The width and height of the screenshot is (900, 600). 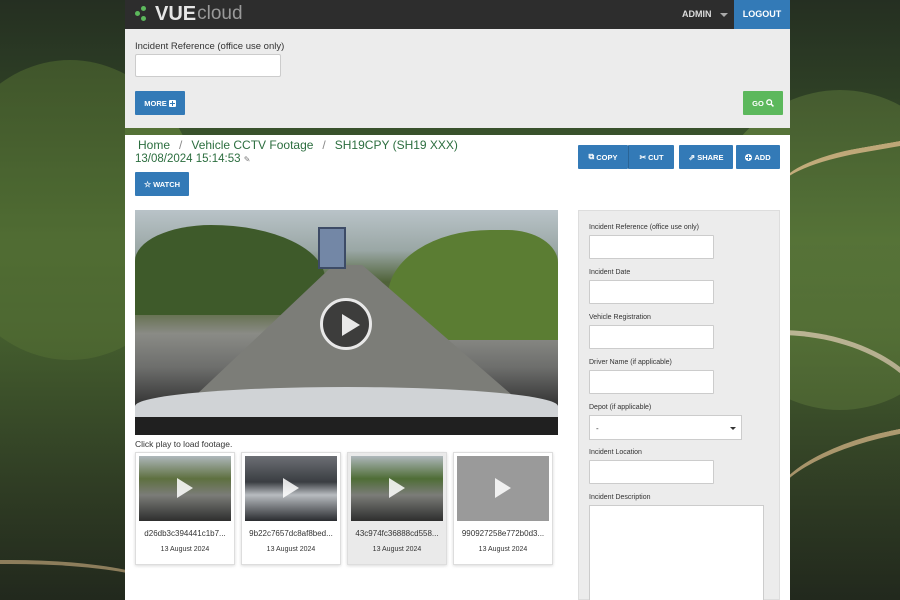 I want to click on incident-date-label: Incident Date, so click(x=610, y=272).